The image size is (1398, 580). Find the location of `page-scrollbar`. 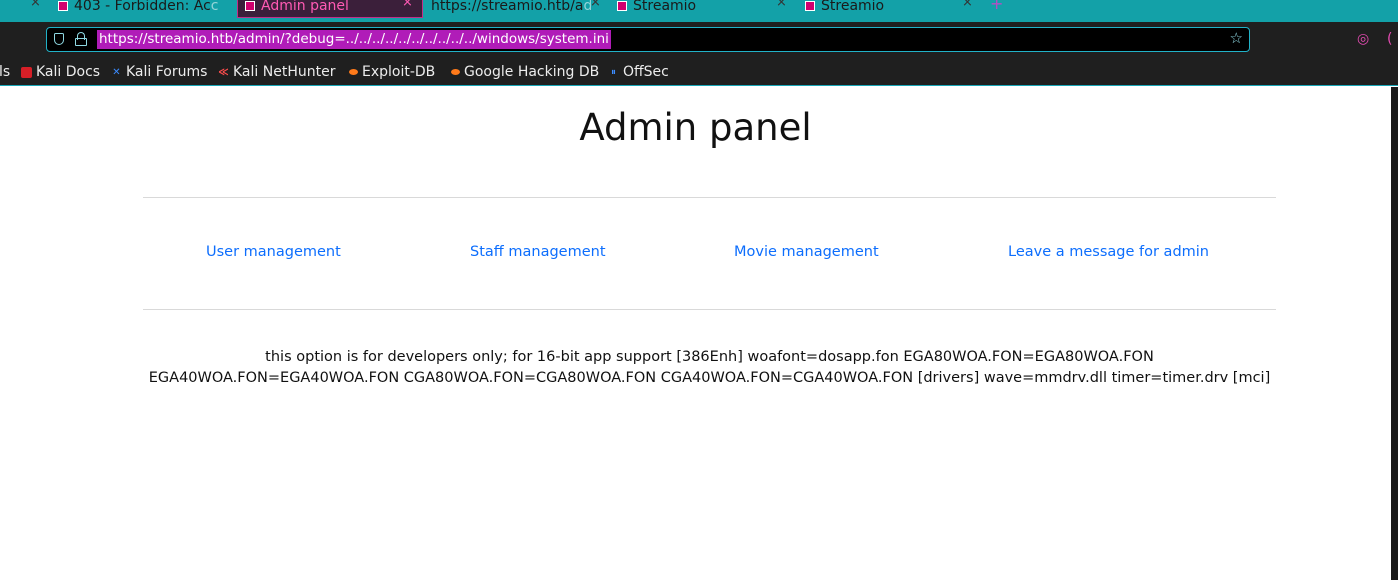

page-scrollbar is located at coordinates (1394, 333).